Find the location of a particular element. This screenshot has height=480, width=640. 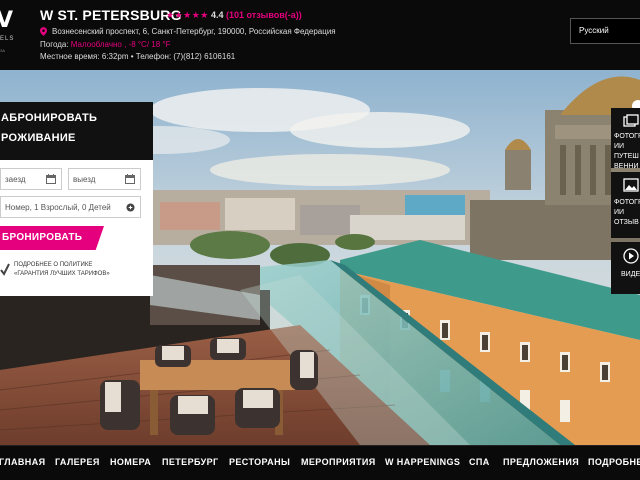

nav-item-spa: СПА is located at coordinates (479, 462).